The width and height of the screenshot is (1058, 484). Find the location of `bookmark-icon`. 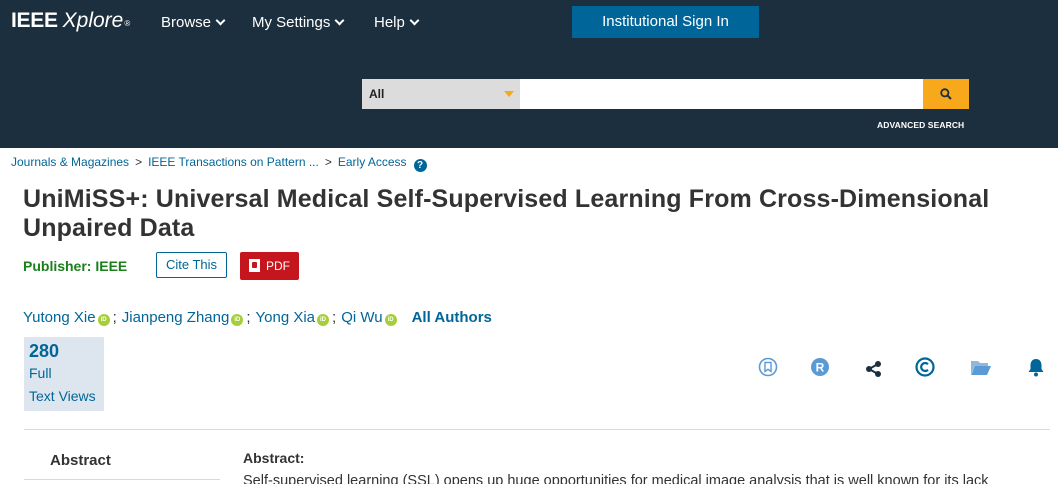

bookmark-icon is located at coordinates (769, 368).